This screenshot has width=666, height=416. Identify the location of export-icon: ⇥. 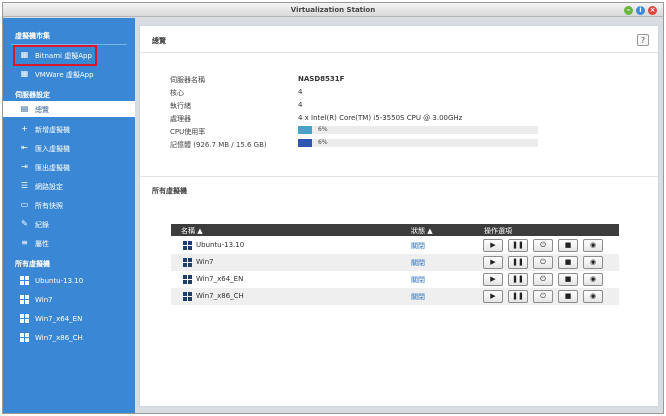
(24, 166).